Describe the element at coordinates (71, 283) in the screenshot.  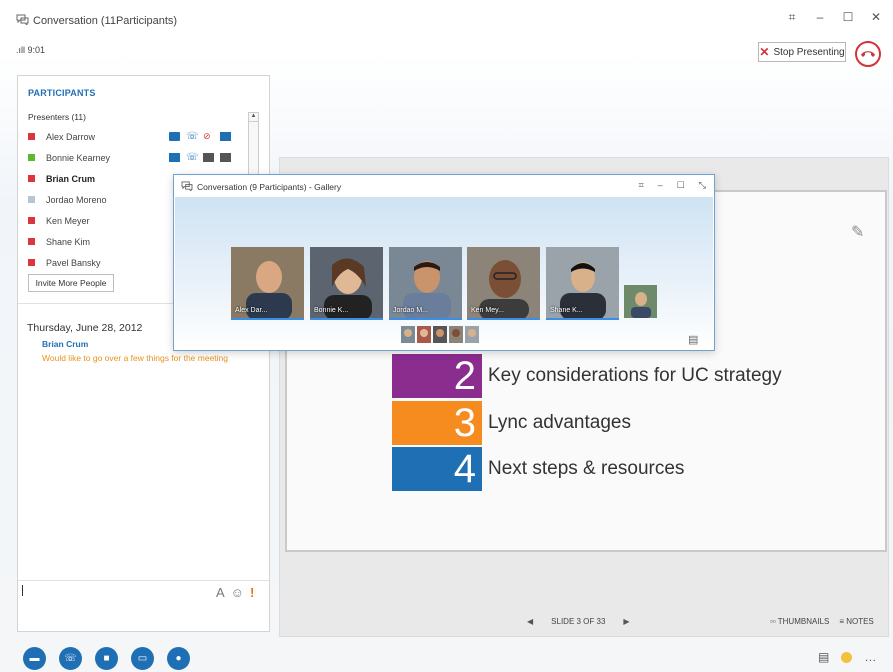
I see `invite-more-people-button: Invite More People` at that location.